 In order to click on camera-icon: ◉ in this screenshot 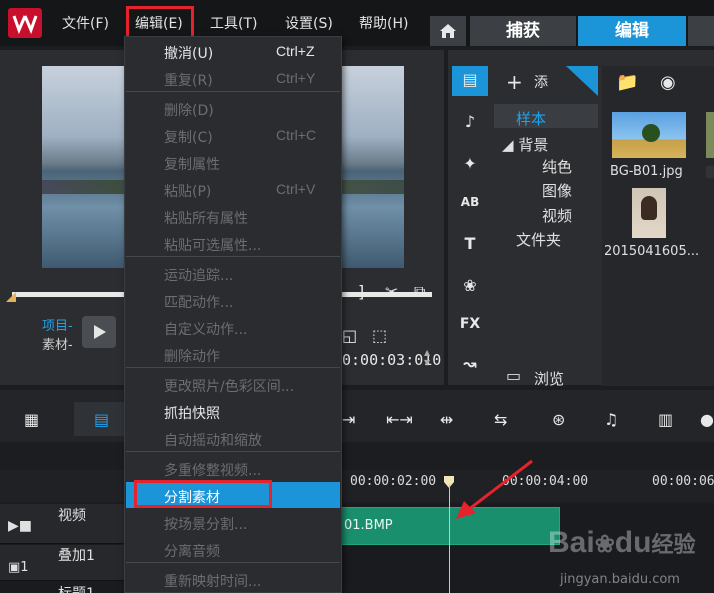, I will do `click(668, 82)`.